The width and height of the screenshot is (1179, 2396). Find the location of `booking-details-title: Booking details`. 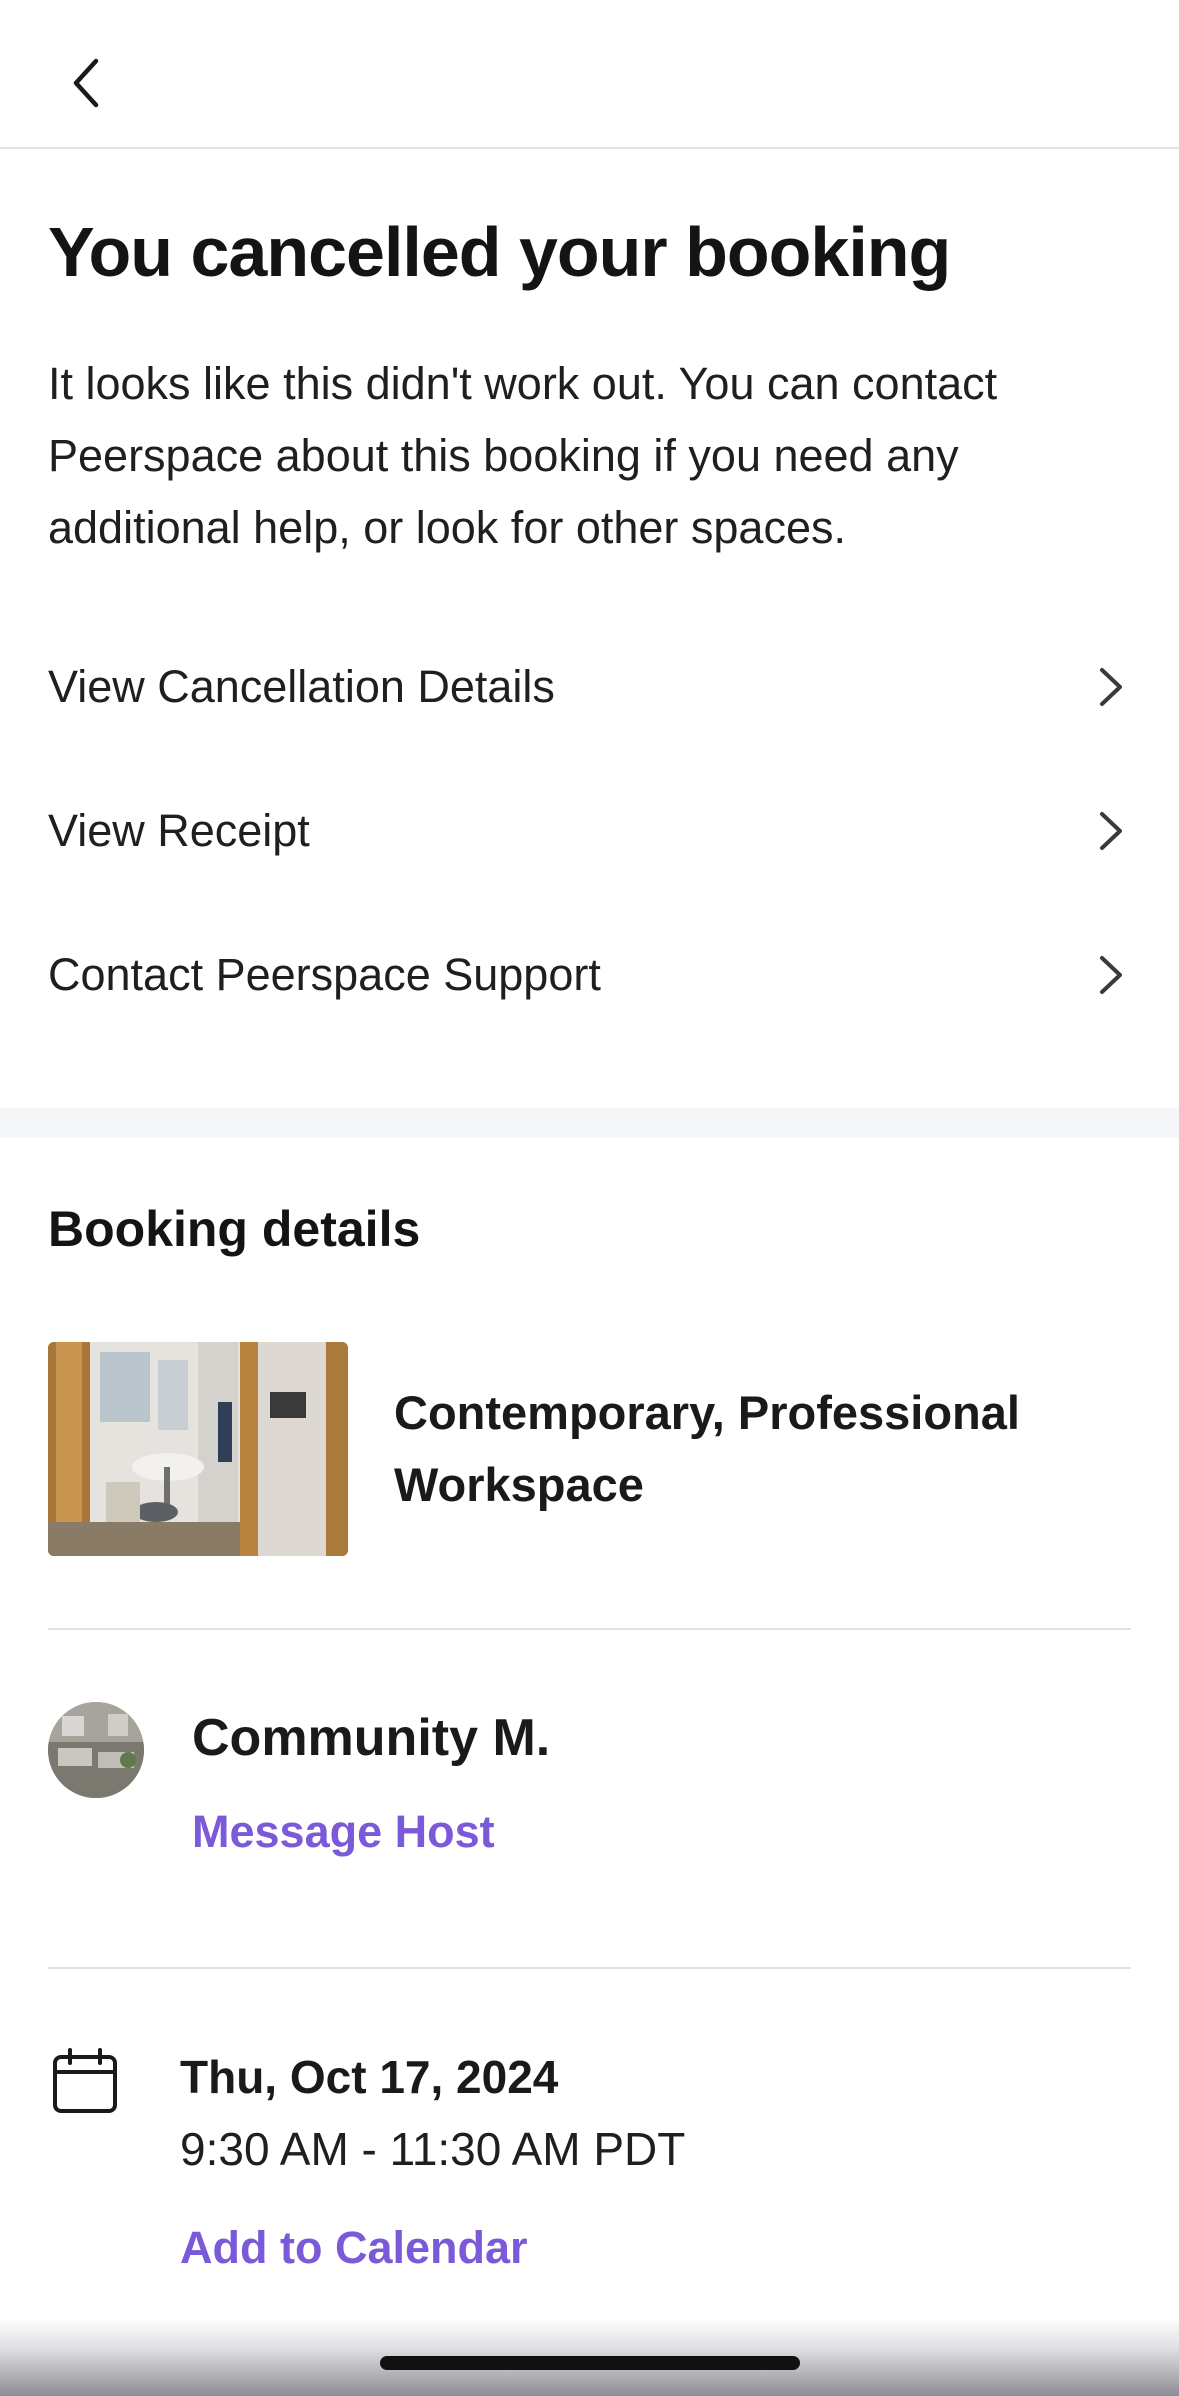

booking-details-title: Booking details is located at coordinates (234, 1229).